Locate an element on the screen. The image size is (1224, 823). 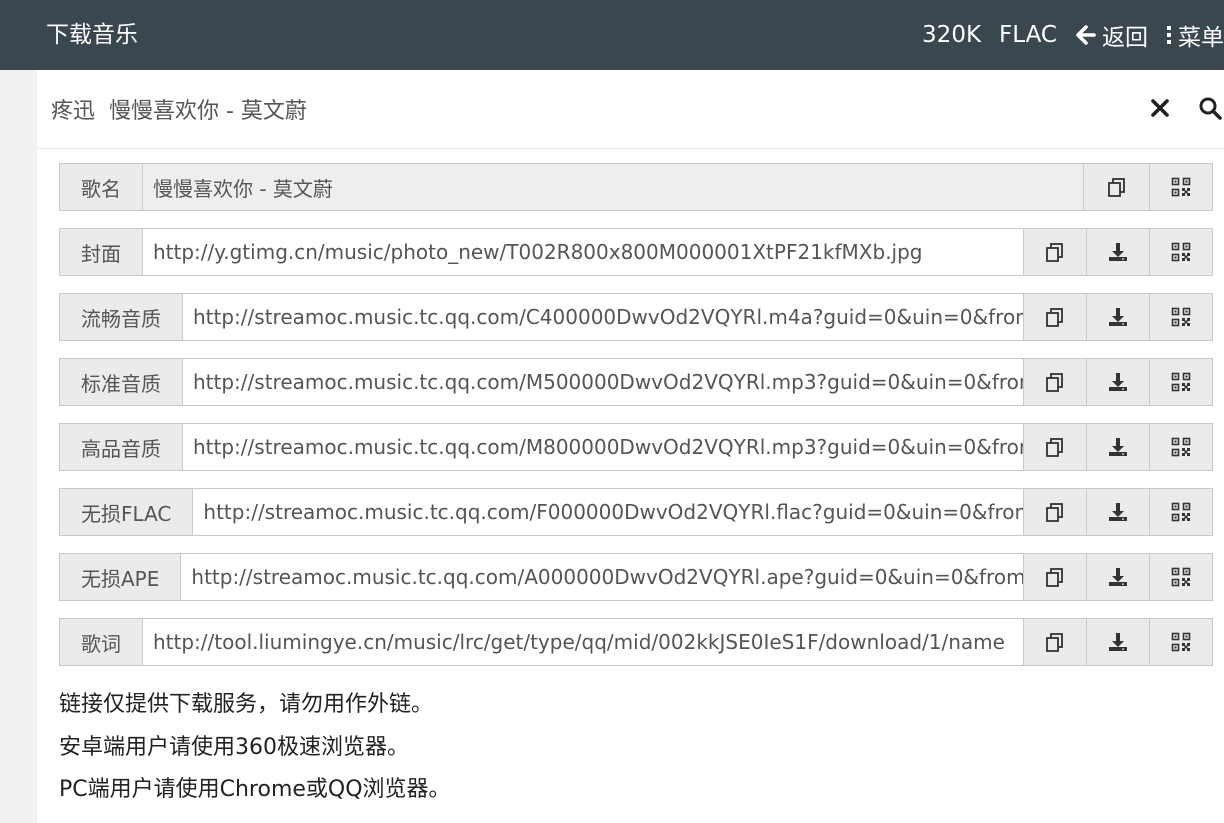
ellipsis-vertical-icon is located at coordinates (1169, 35).